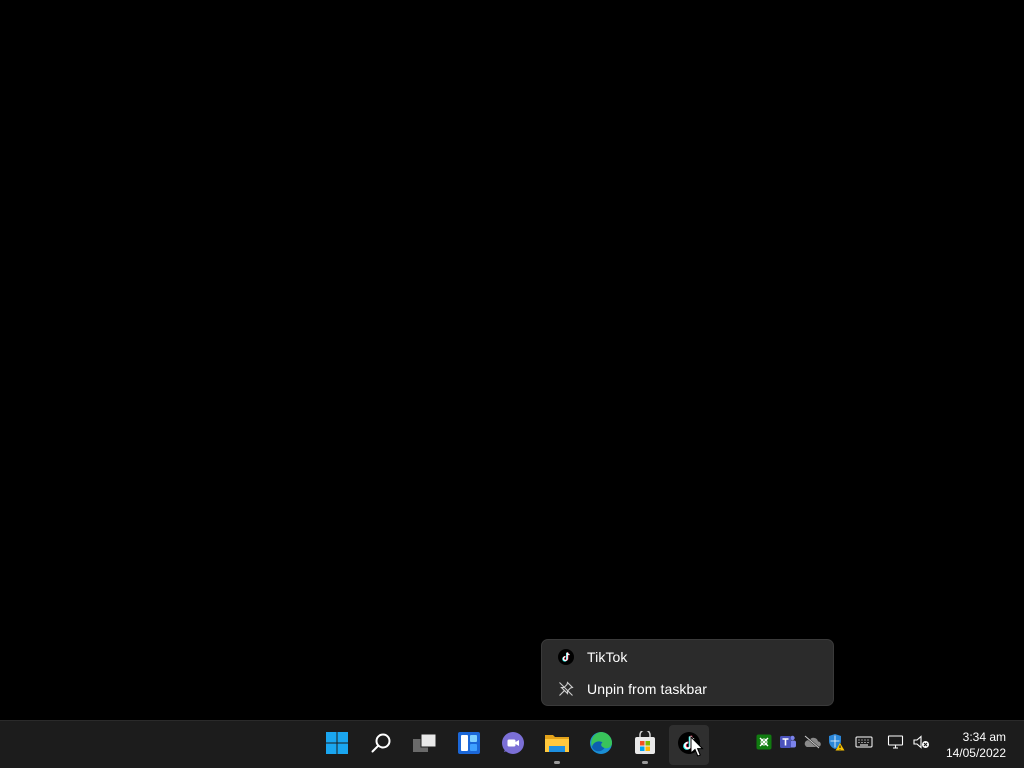 The width and height of the screenshot is (1024, 768). I want to click on windows-security-warning-icon, so click(836, 744).